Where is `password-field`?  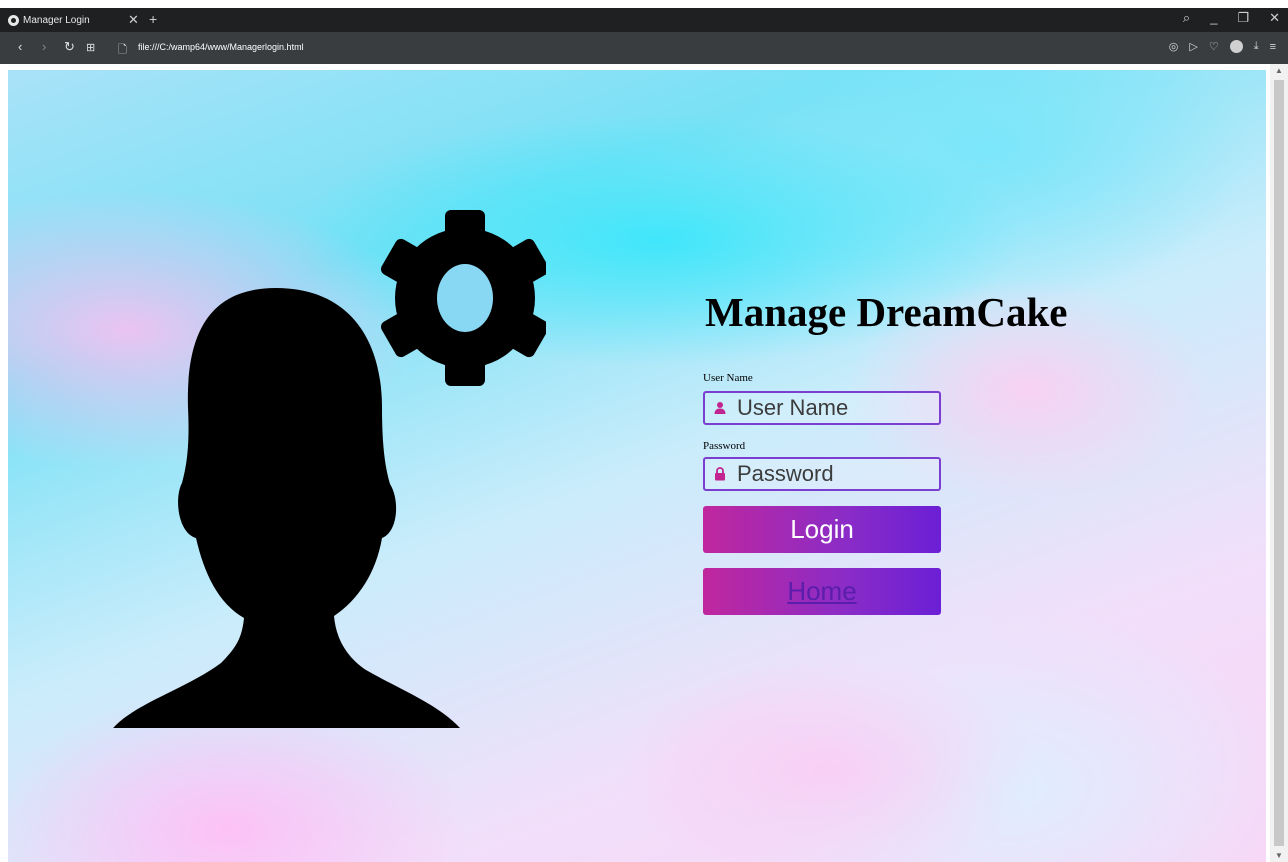
password-field is located at coordinates (822, 474).